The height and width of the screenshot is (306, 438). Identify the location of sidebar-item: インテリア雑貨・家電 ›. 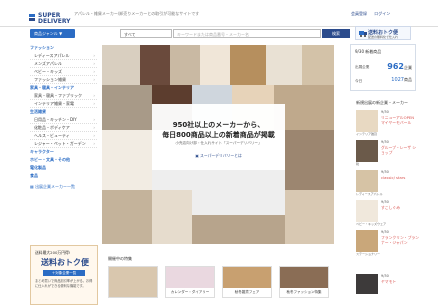
(63, 104).